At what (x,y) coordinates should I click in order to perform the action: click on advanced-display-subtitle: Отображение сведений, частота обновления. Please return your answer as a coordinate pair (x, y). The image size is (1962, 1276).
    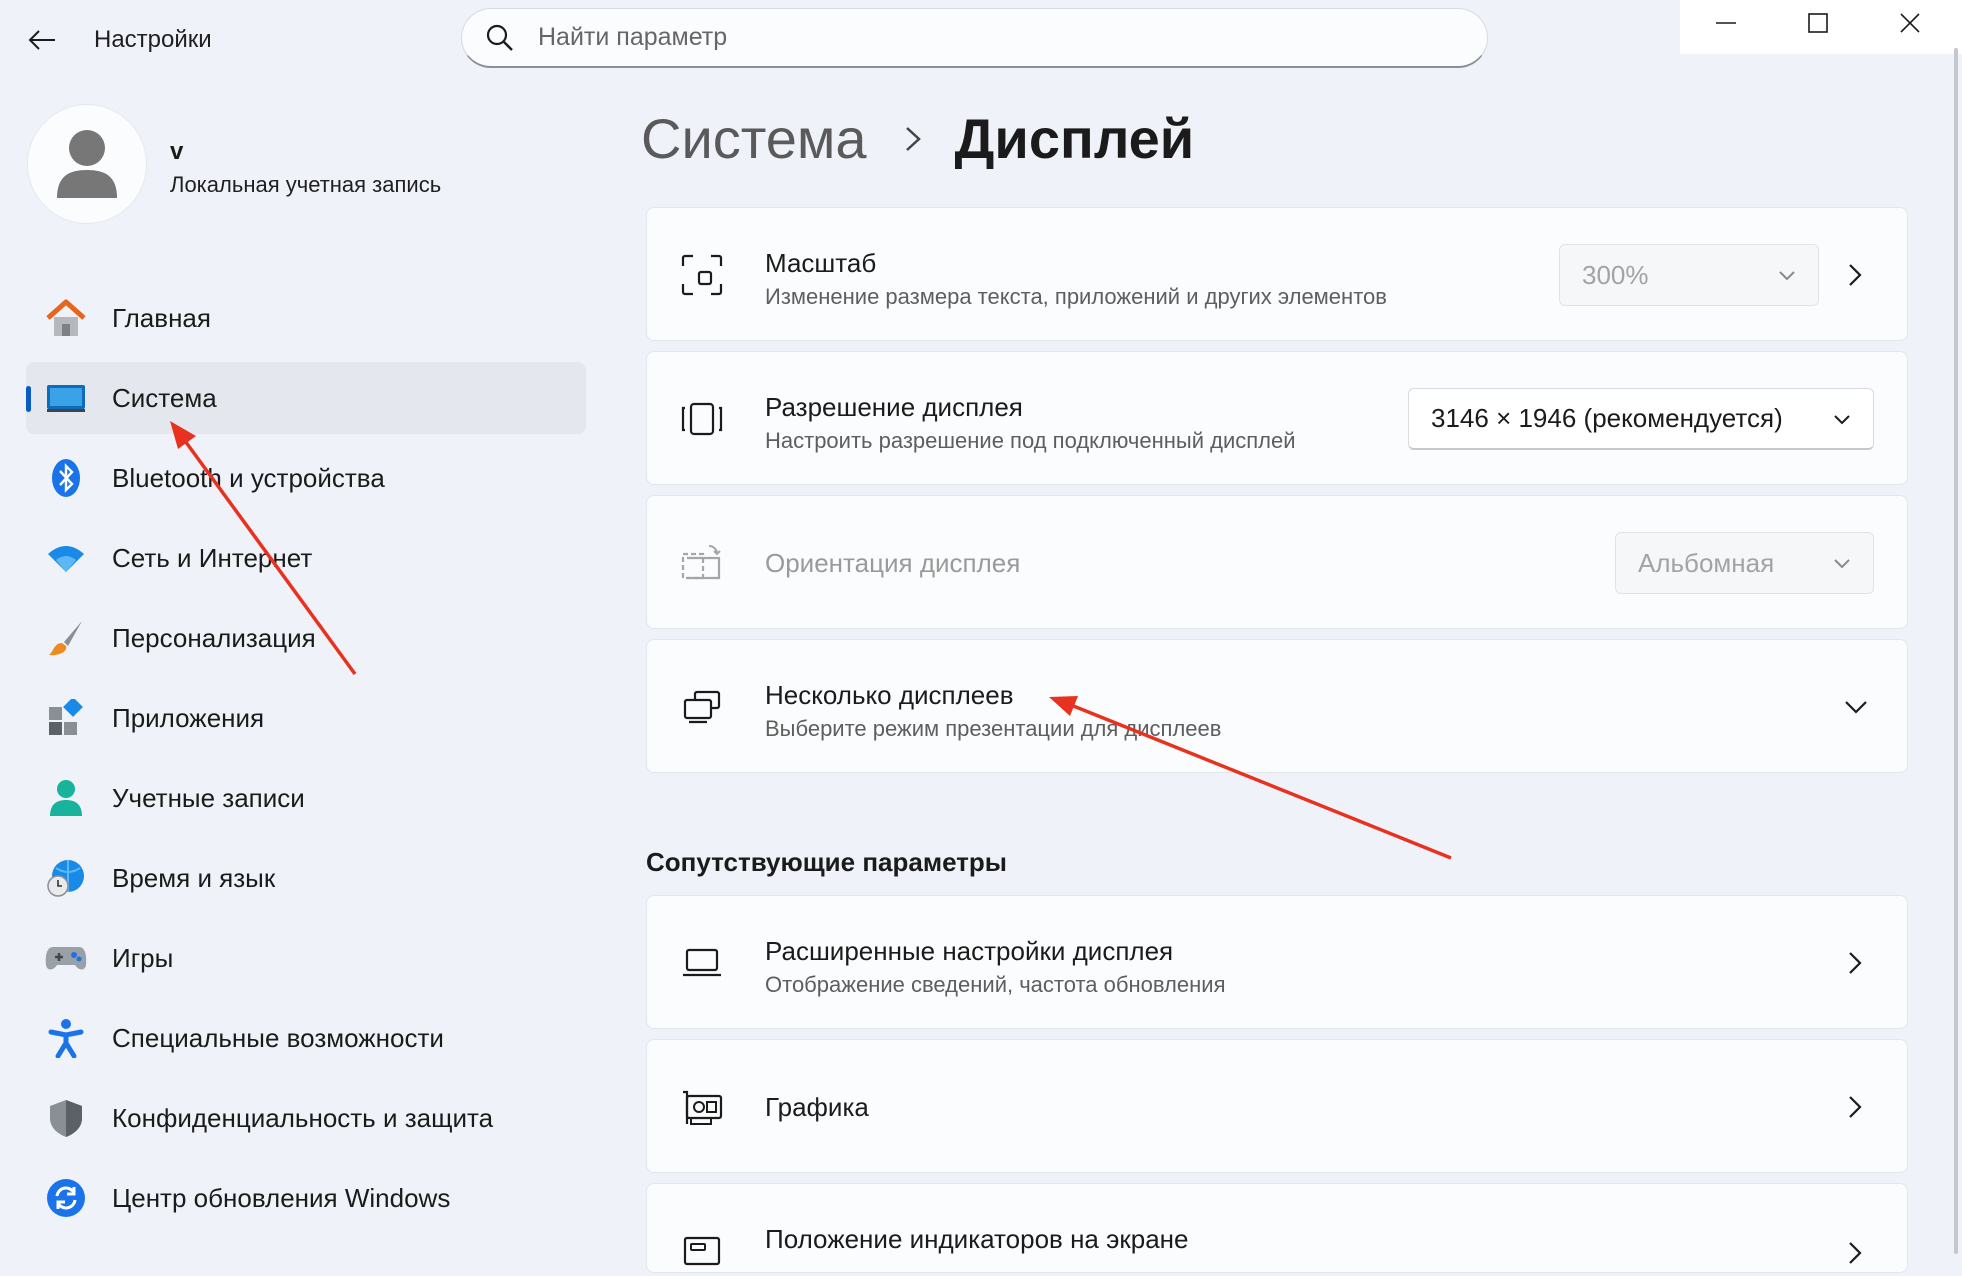
    Looking at the image, I should click on (995, 984).